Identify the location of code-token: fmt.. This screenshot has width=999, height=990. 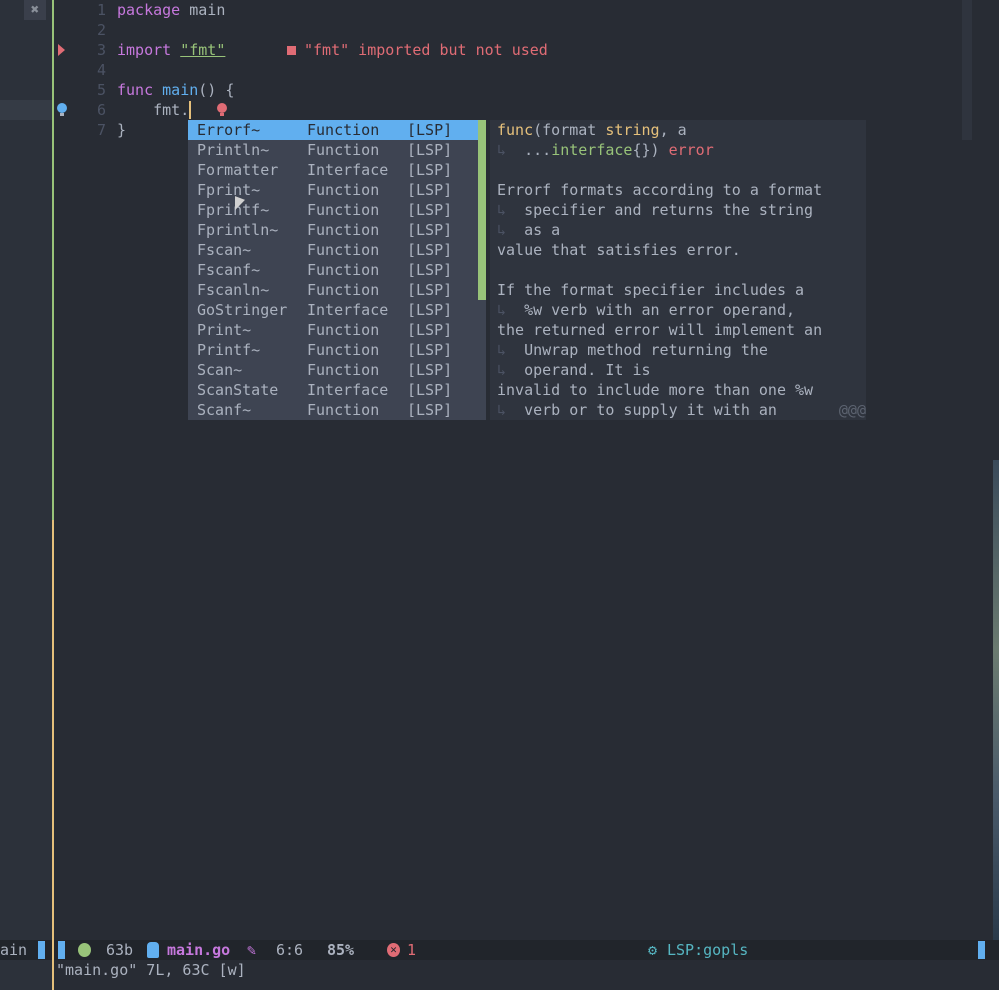
(153, 110).